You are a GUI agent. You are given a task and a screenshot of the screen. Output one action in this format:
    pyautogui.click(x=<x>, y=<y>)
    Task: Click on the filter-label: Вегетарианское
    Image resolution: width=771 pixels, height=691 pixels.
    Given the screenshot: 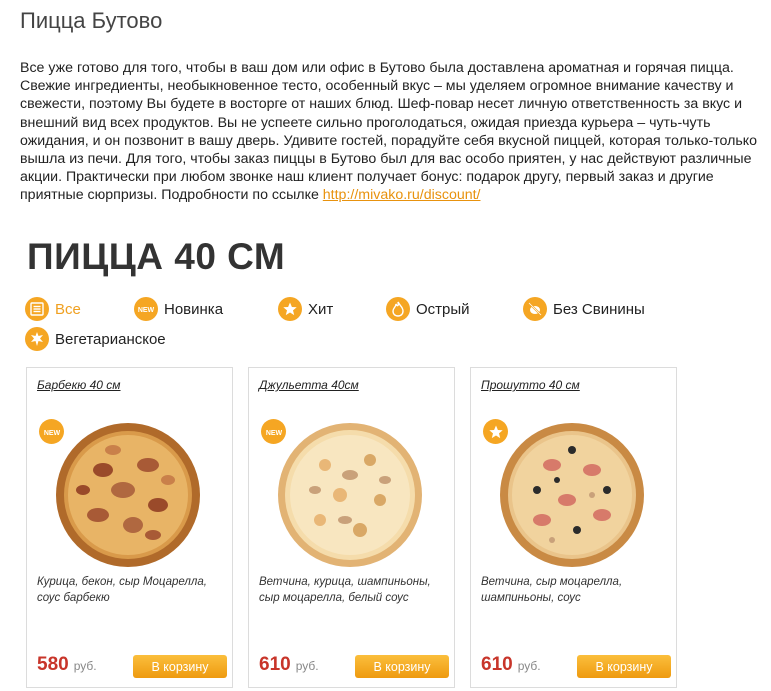 What is the action you would take?
    pyautogui.click(x=110, y=339)
    